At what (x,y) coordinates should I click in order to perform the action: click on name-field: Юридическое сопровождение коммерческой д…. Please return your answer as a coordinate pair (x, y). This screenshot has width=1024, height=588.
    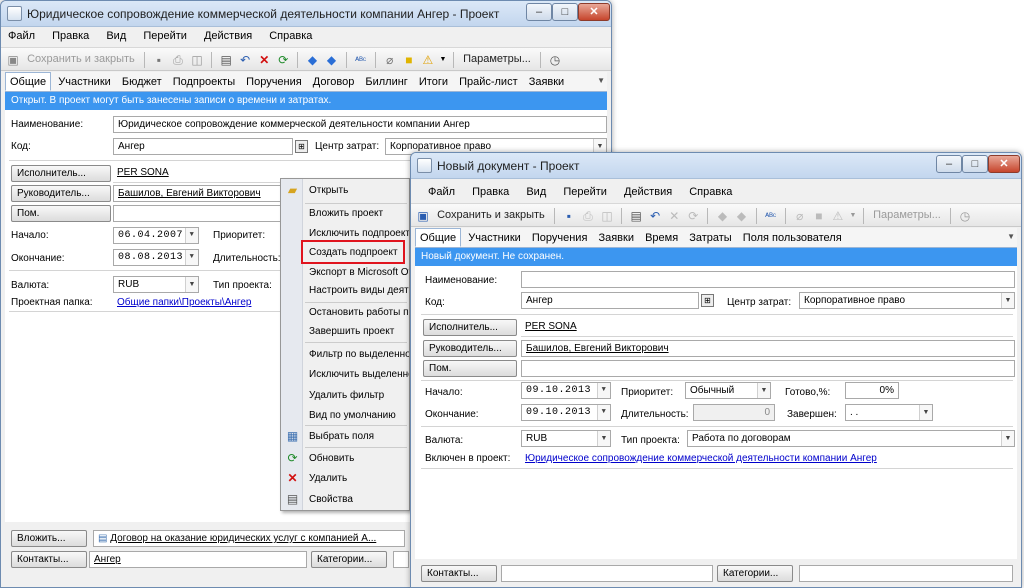
    Looking at the image, I should click on (360, 124).